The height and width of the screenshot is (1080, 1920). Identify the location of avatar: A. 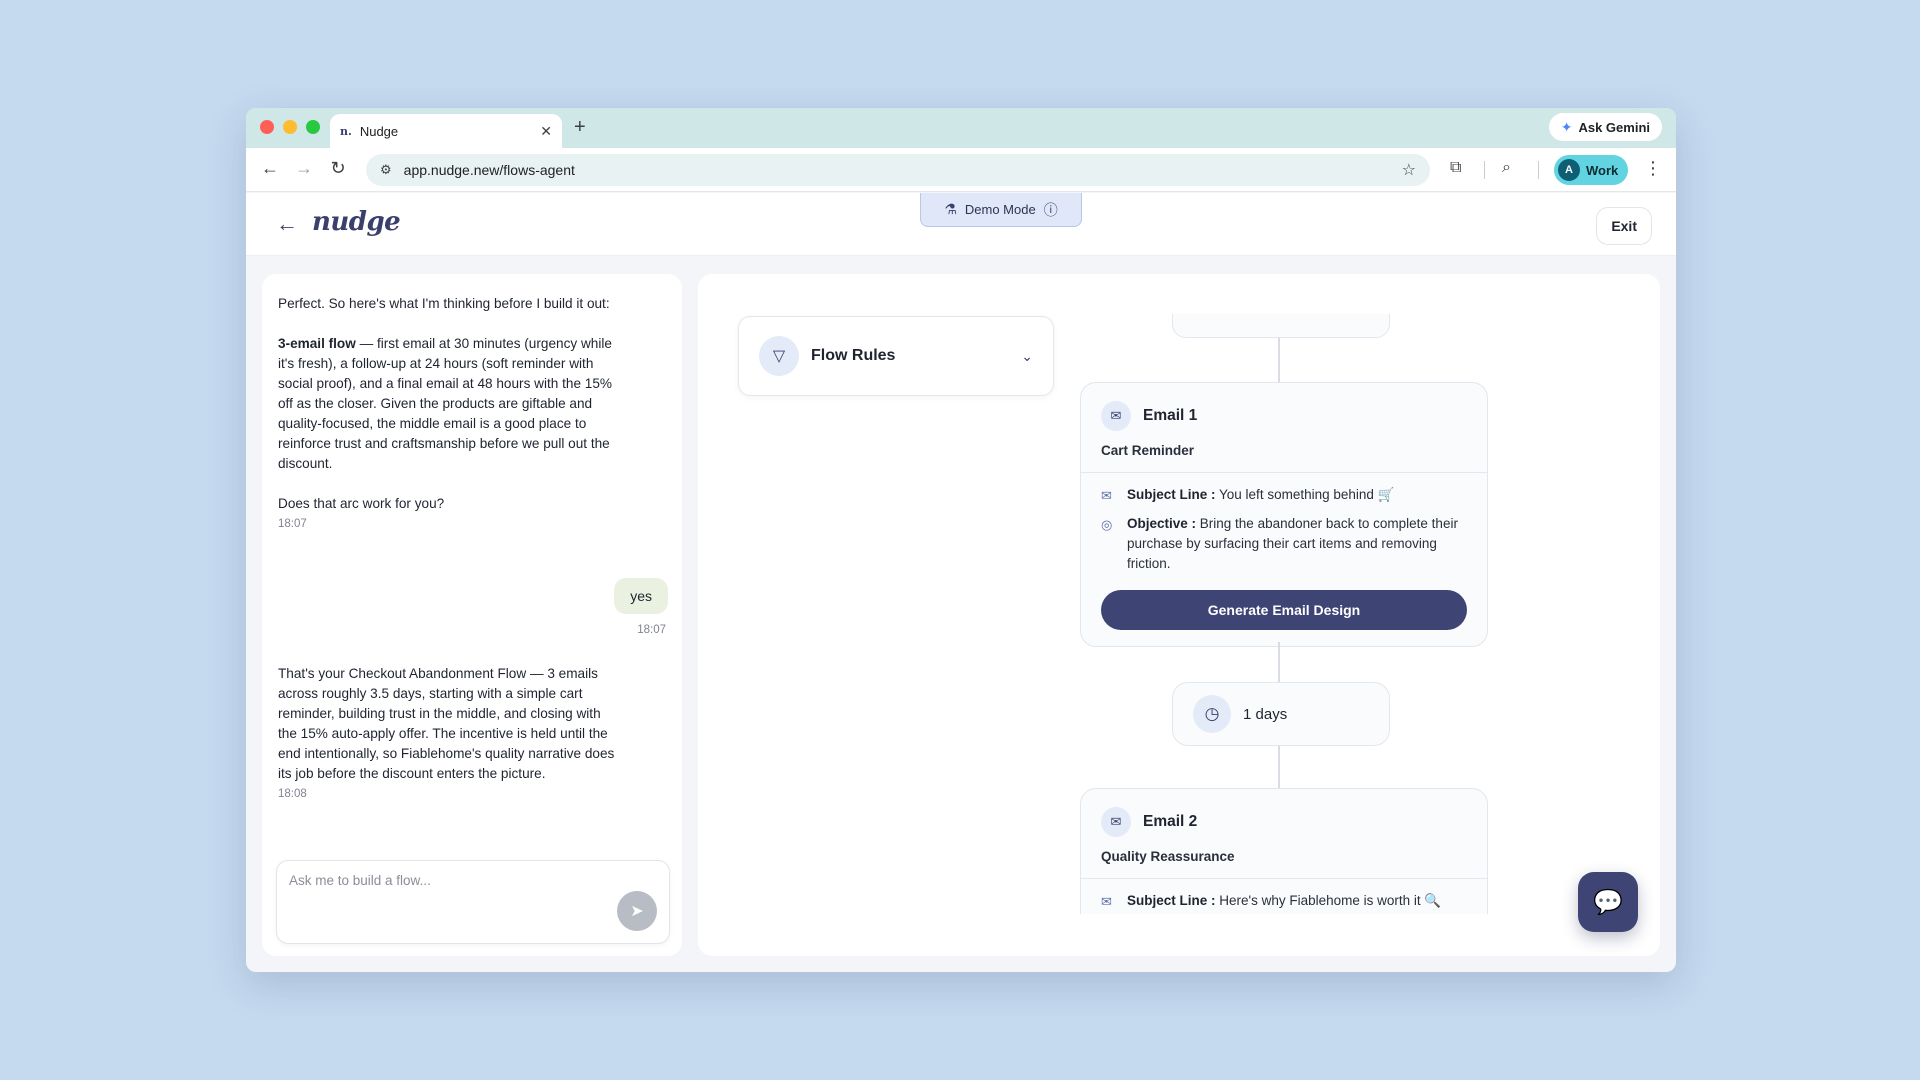
(1569, 170).